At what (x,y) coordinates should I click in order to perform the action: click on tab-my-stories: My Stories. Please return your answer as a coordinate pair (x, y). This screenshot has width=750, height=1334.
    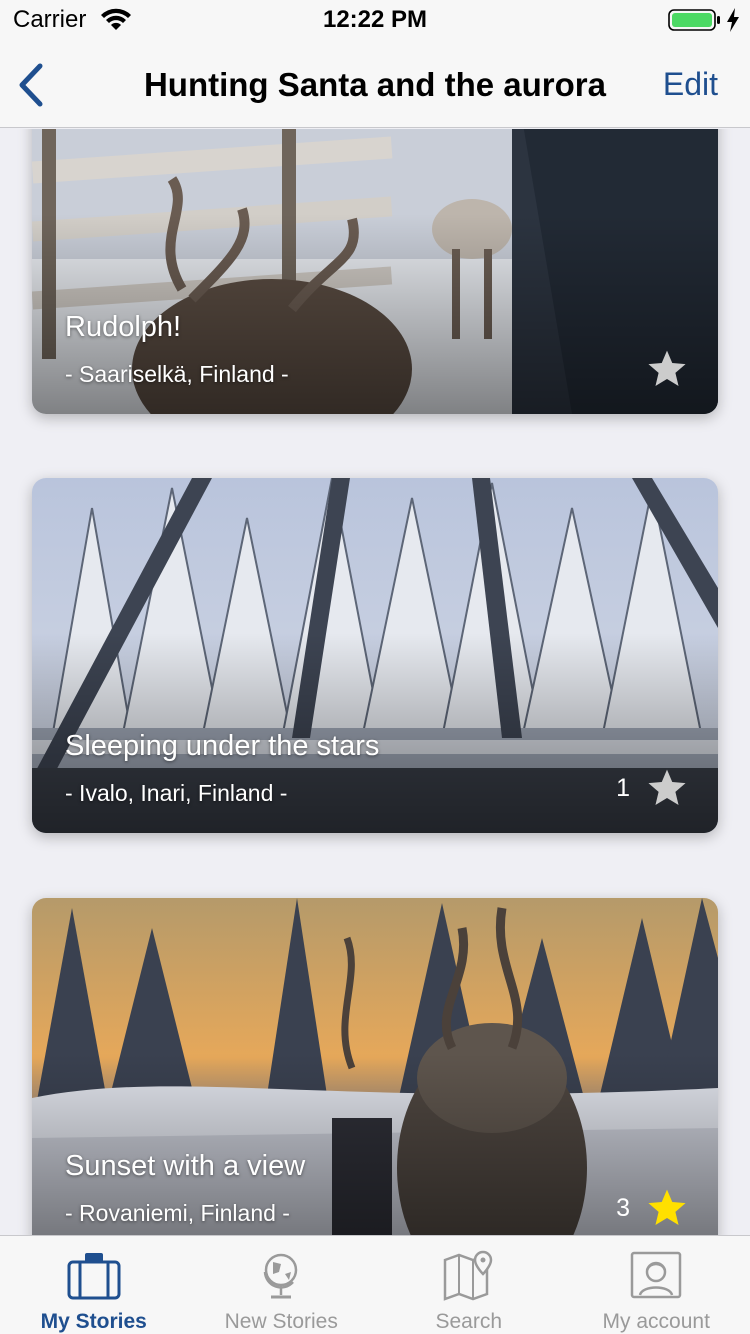
    Looking at the image, I should click on (94, 1285).